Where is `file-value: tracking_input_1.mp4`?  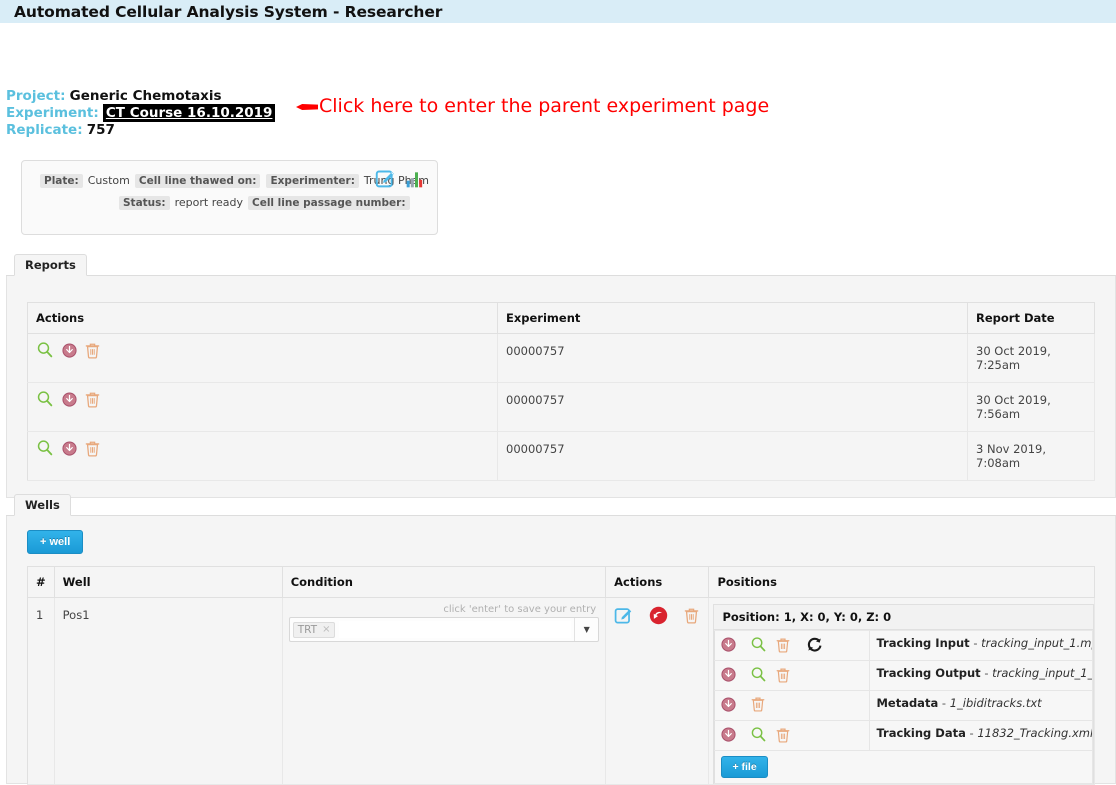 file-value: tracking_input_1.mp4 is located at coordinates (1036, 643).